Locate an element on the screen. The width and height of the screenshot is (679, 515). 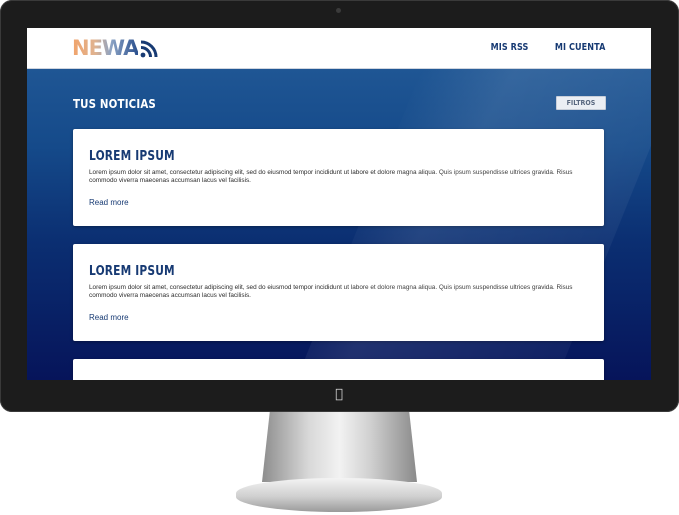
monitor-stand-base is located at coordinates (339, 495).